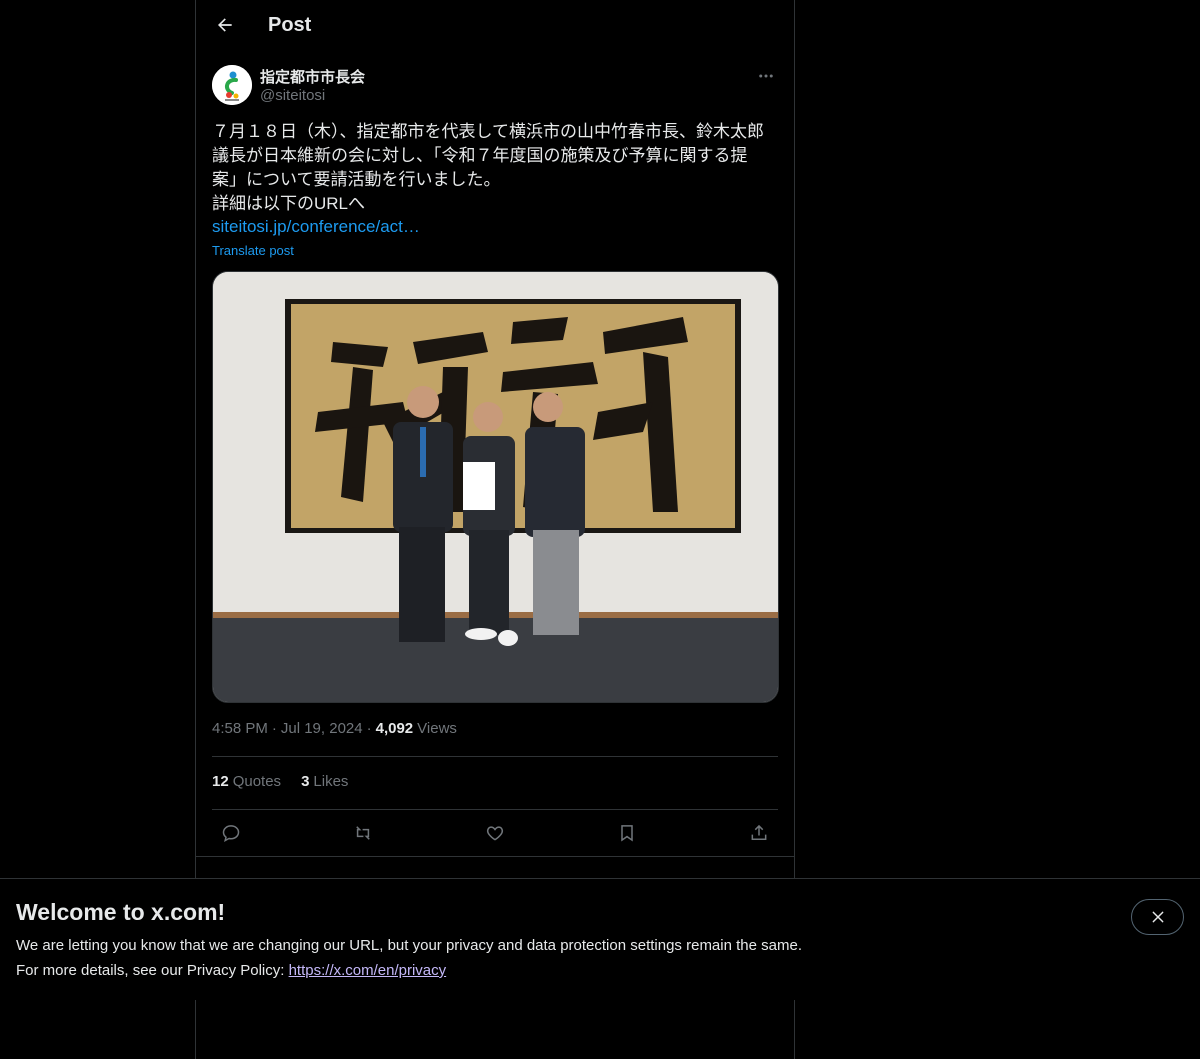 This screenshot has height=1059, width=1200. I want to click on like-icon, so click(495, 833).